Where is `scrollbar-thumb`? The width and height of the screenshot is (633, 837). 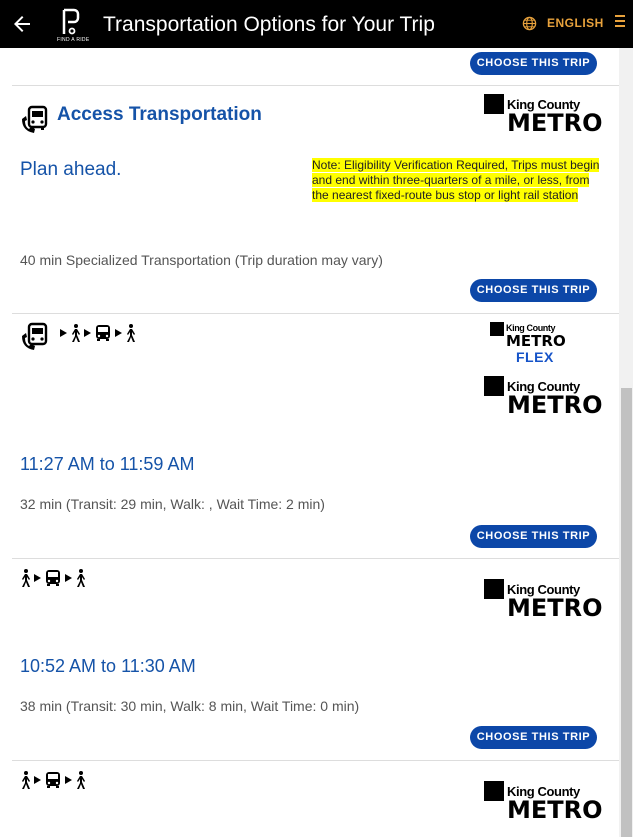 scrollbar-thumb is located at coordinates (626, 612).